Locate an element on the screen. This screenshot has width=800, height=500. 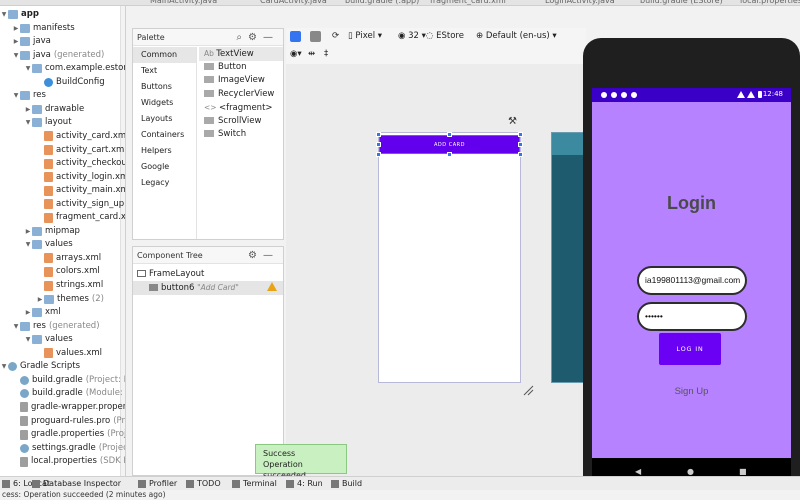
tree-item: activity_sign_up.xml is located at coordinates (80, 204).